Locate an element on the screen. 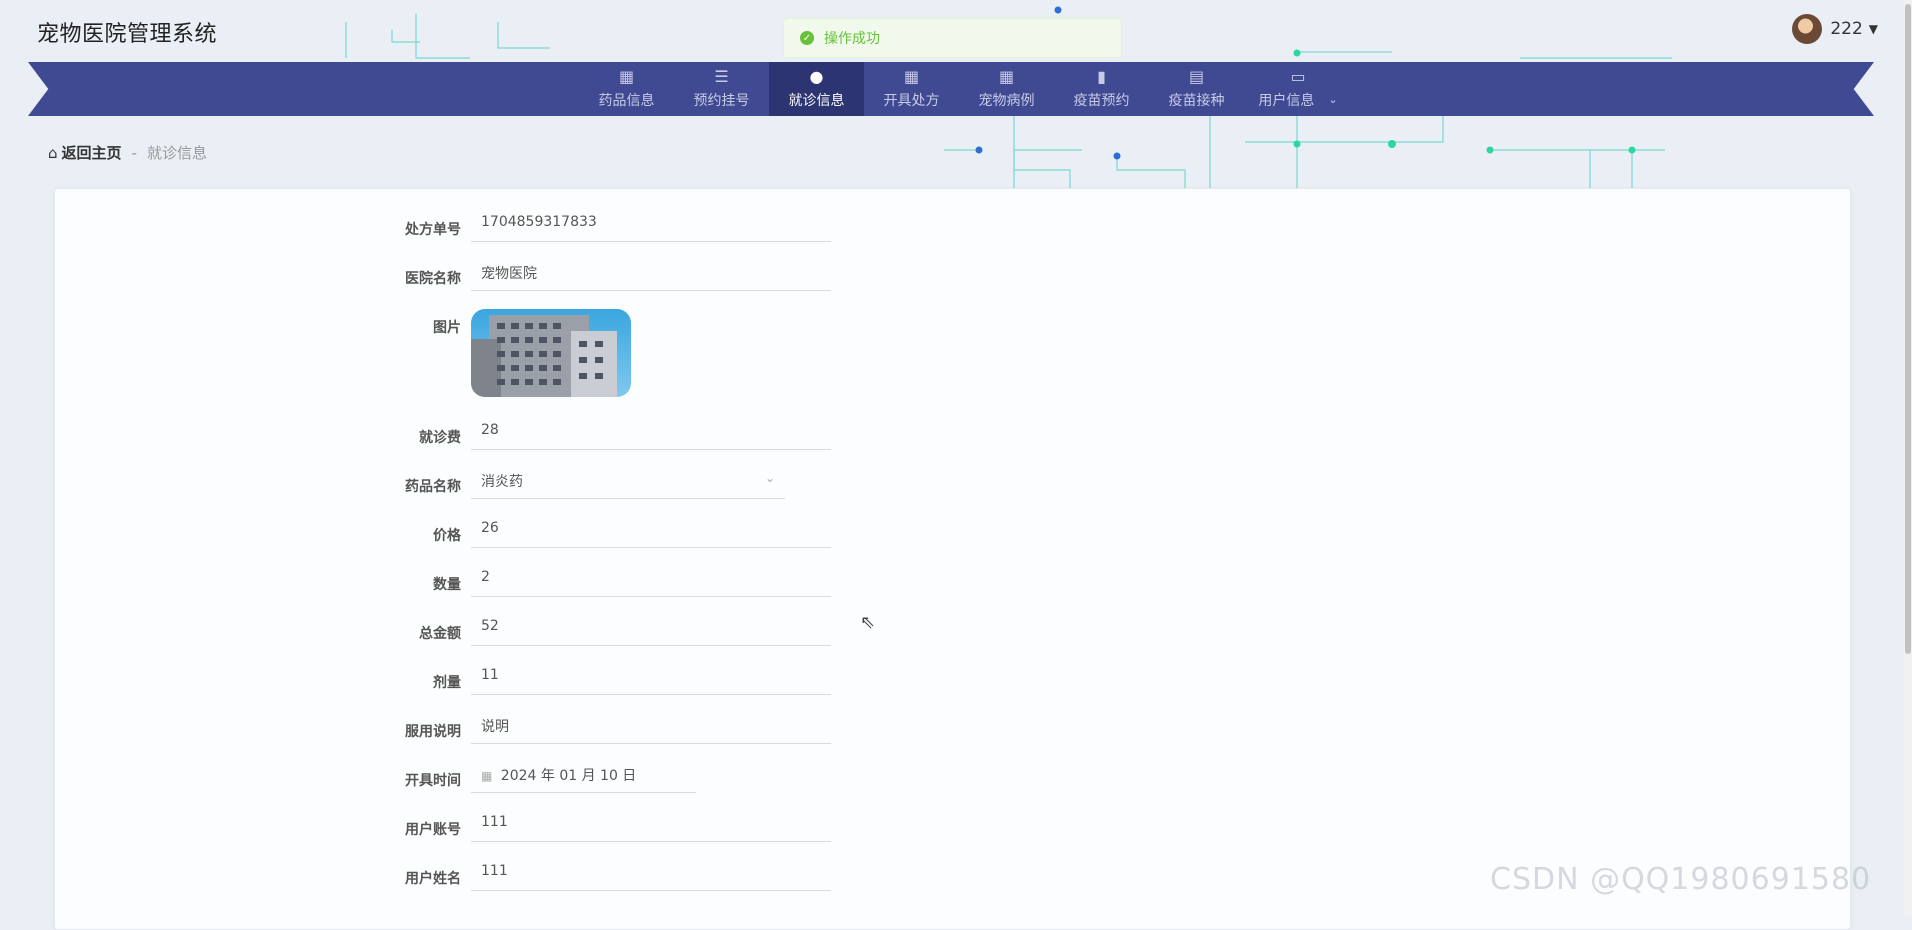 Image resolution: width=1912 pixels, height=930 pixels. top-bar: 宠物医院管理系统 ✓ 操作成功 222 ▼ is located at coordinates (956, 31).